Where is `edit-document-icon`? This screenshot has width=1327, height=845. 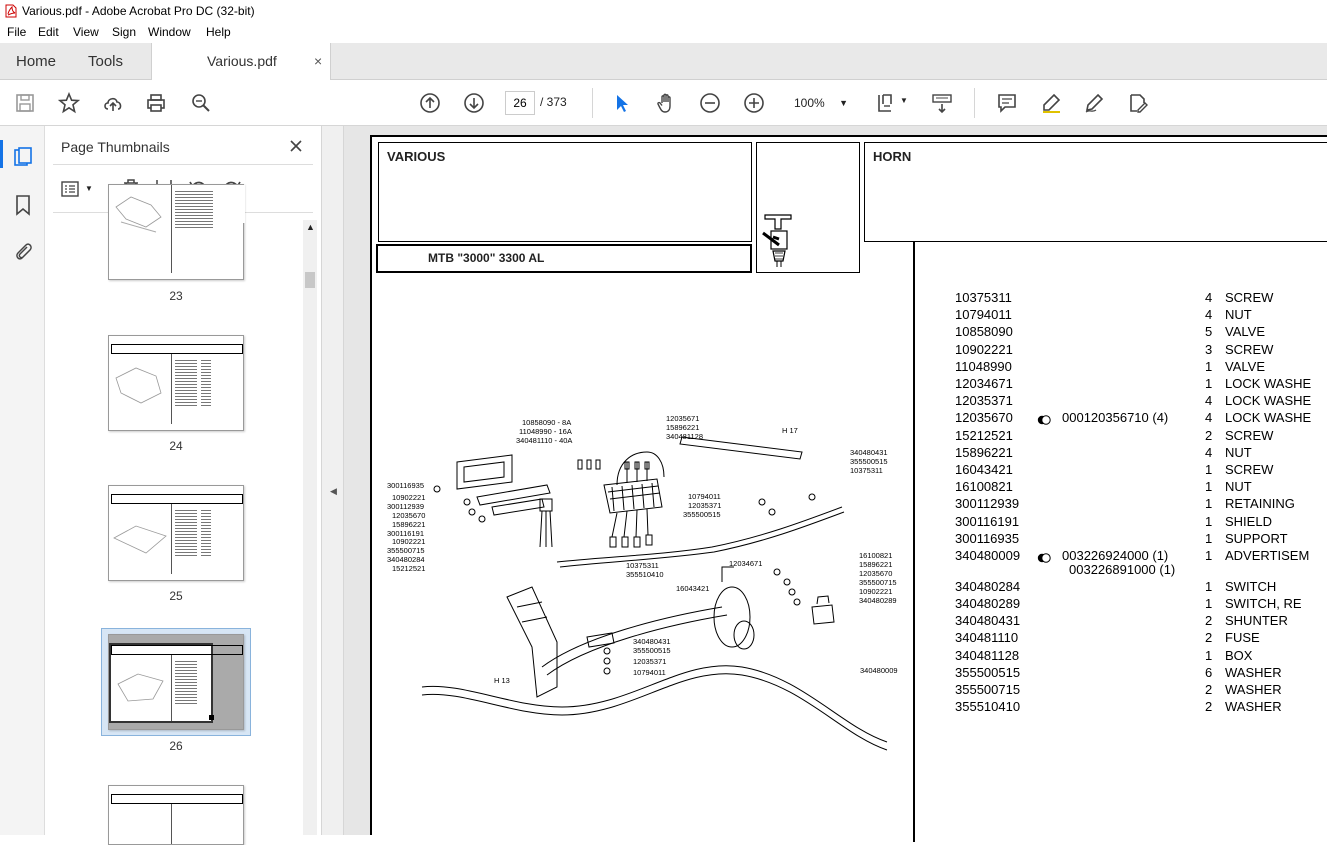 edit-document-icon is located at coordinates (1139, 103).